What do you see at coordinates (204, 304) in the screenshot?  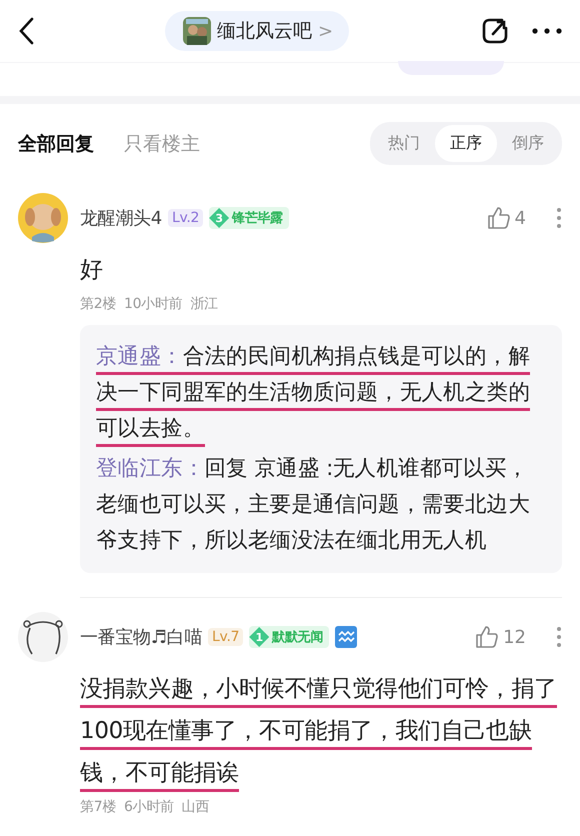 I see `region: 浙江` at bounding box center [204, 304].